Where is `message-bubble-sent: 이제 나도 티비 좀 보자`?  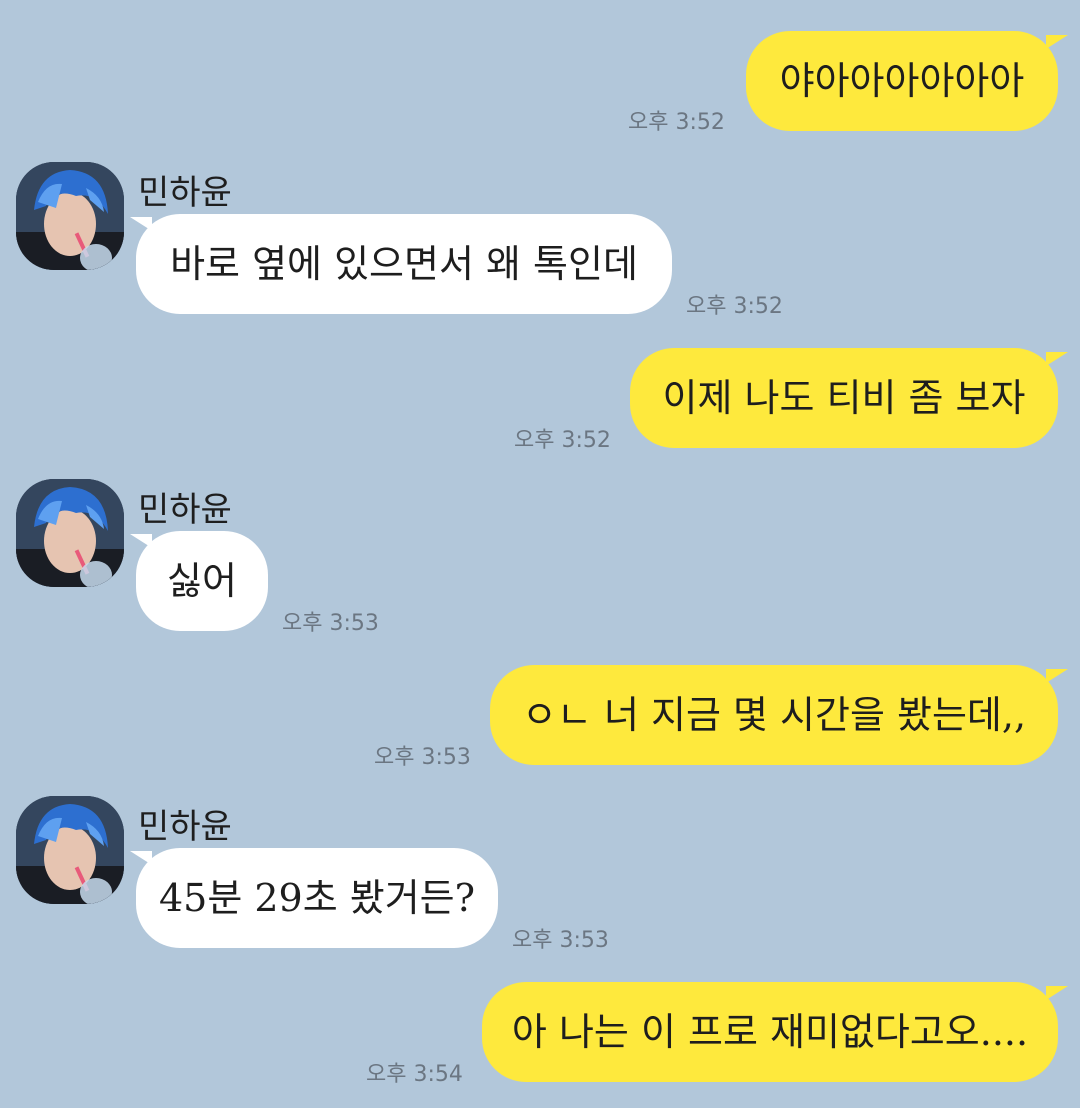
message-bubble-sent: 이제 나도 티비 좀 보자 is located at coordinates (844, 398).